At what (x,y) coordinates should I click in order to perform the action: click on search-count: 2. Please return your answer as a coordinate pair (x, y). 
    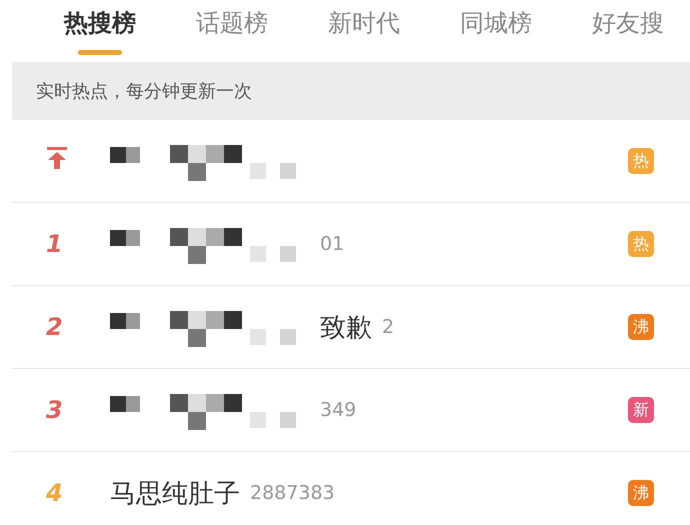
    Looking at the image, I should click on (388, 327).